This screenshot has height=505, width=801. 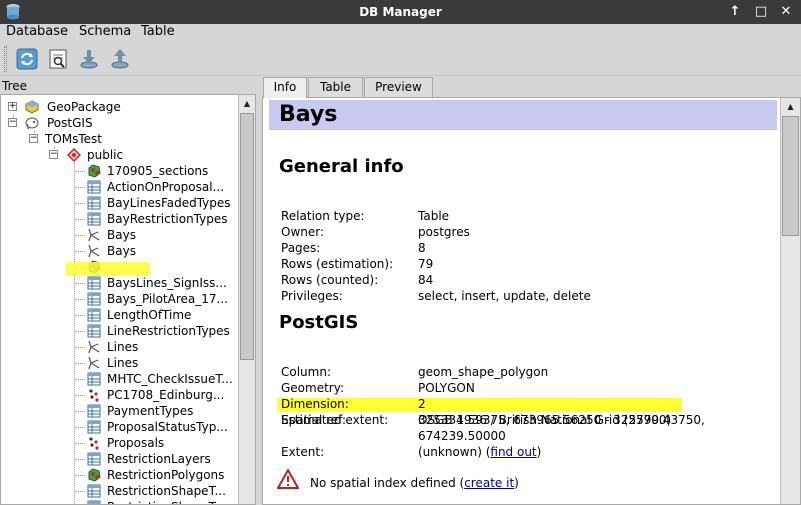 I want to click on tree-table-item: RestrictionPolygons, so click(x=120, y=475).